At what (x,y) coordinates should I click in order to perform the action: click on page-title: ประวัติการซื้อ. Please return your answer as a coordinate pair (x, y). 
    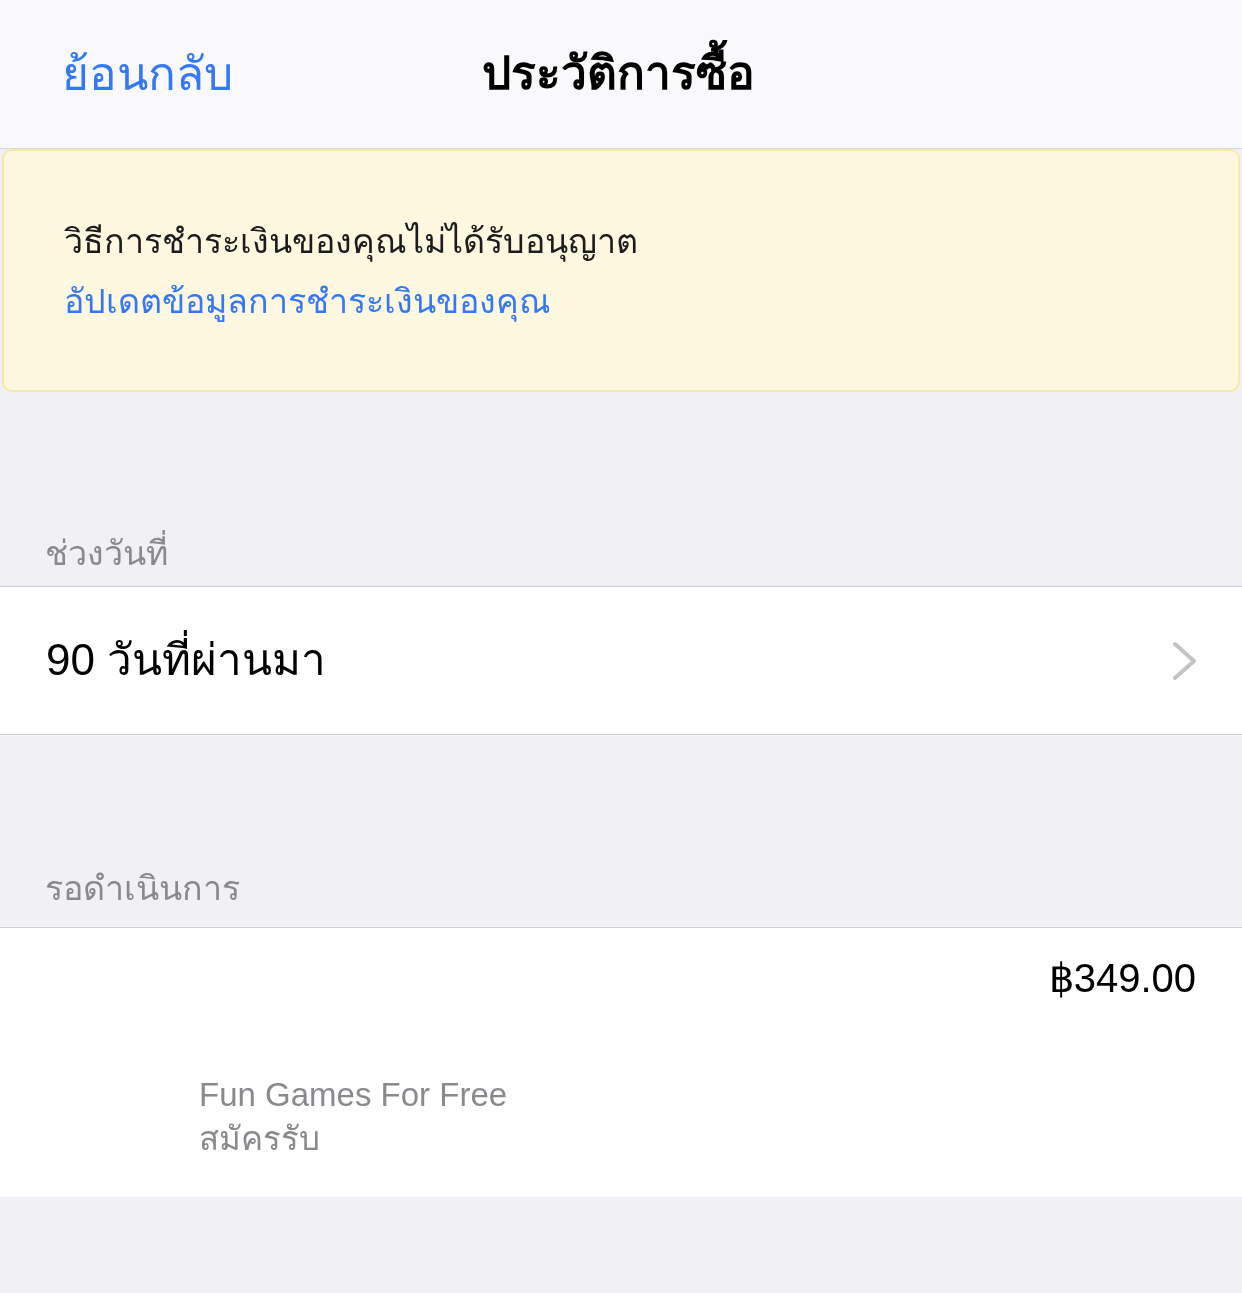
    Looking at the image, I should click on (618, 74).